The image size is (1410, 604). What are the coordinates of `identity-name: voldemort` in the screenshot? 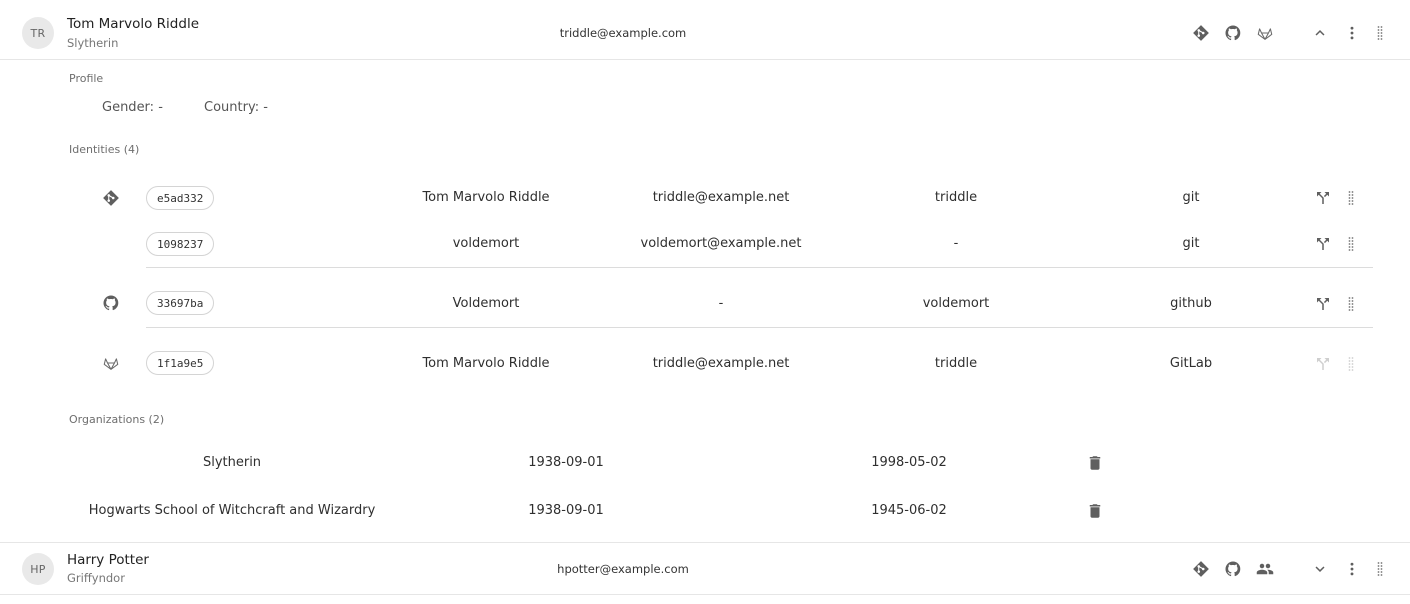 It's located at (486, 243).